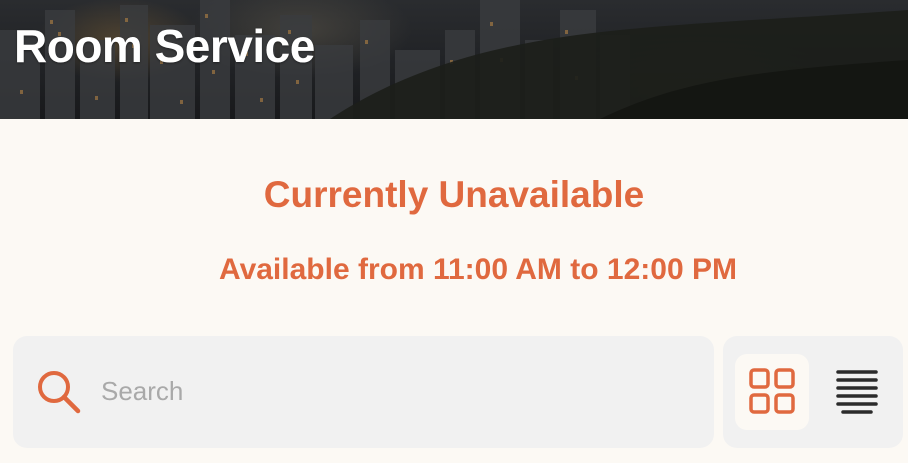  What do you see at coordinates (164, 46) in the screenshot?
I see `page-title: Room Service` at bounding box center [164, 46].